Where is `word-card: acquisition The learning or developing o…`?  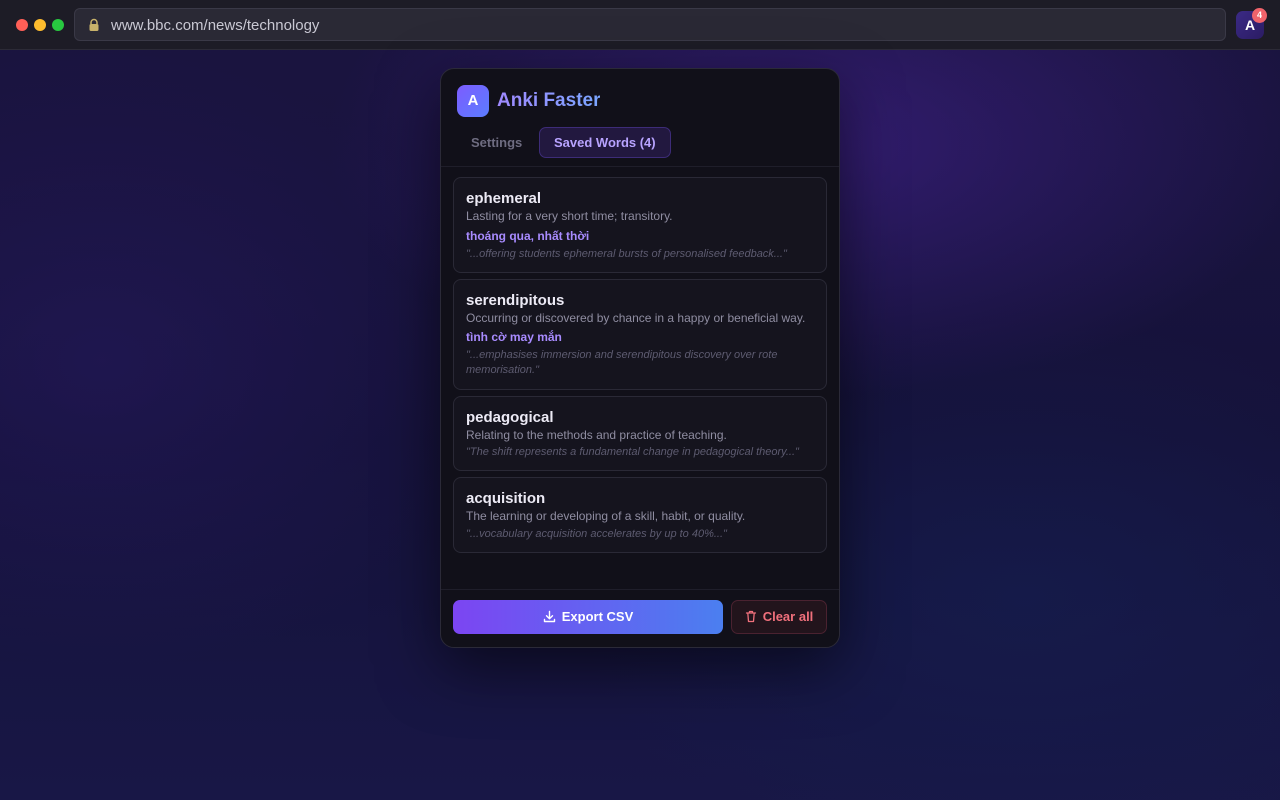
word-card: acquisition The learning or developing o… is located at coordinates (640, 515).